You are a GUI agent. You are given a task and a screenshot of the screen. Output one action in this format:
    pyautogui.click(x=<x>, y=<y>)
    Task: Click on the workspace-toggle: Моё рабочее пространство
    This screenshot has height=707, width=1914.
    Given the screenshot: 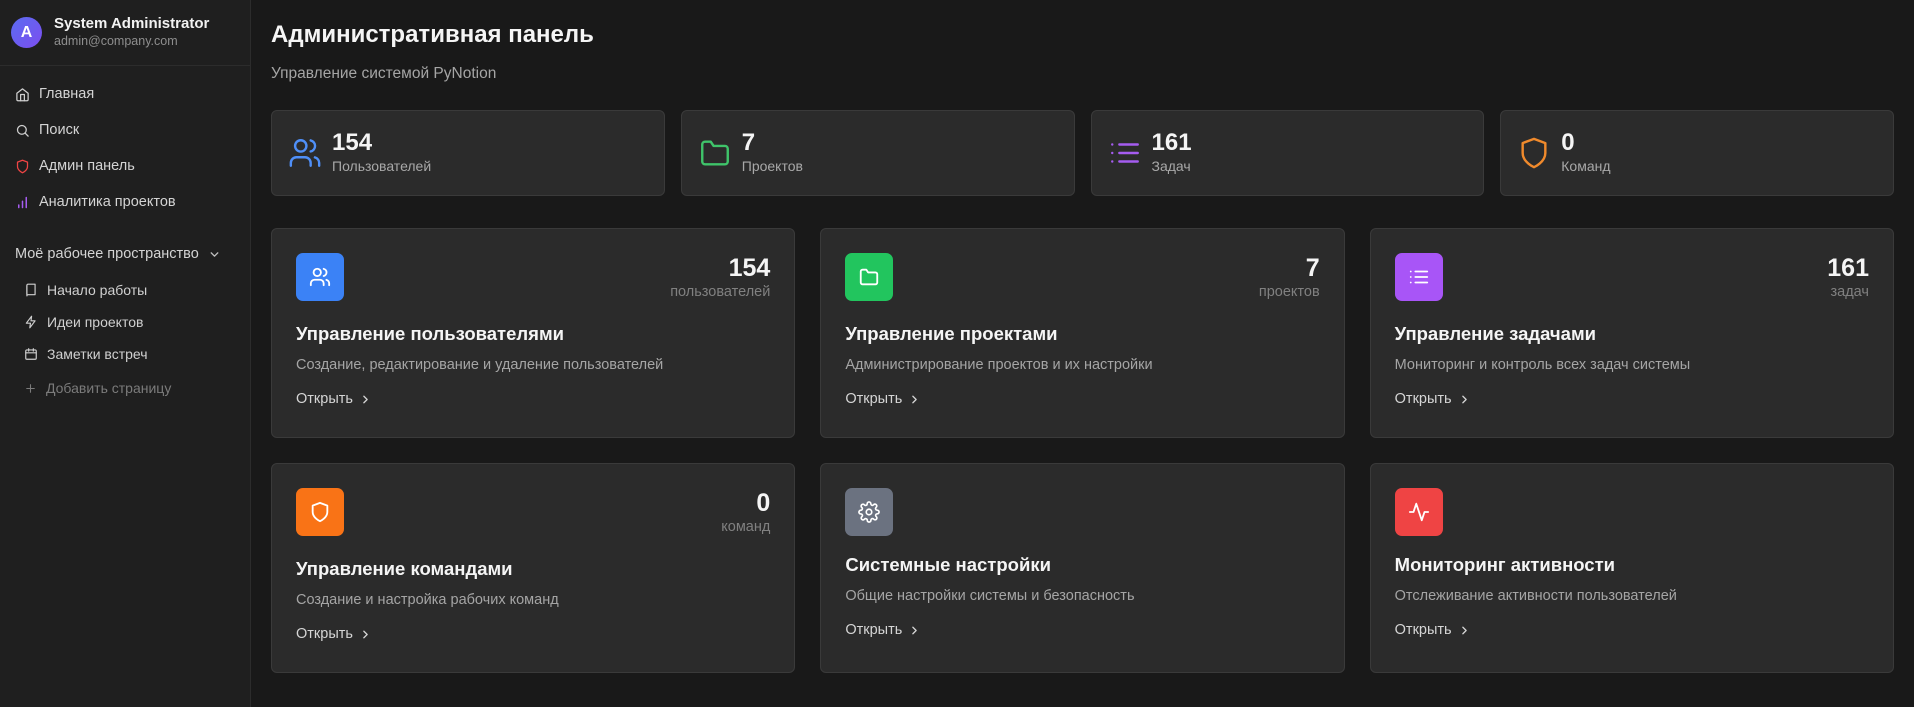 What is the action you would take?
    pyautogui.click(x=125, y=254)
    